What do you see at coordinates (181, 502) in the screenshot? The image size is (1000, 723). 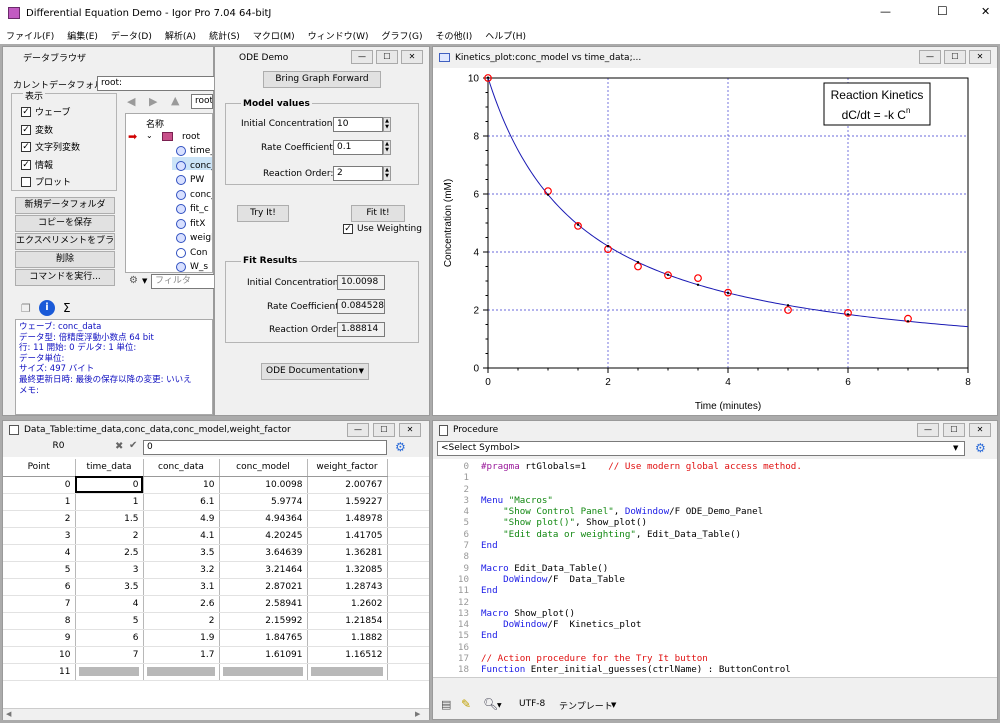 I see `table-cell: 6.1` at bounding box center [181, 502].